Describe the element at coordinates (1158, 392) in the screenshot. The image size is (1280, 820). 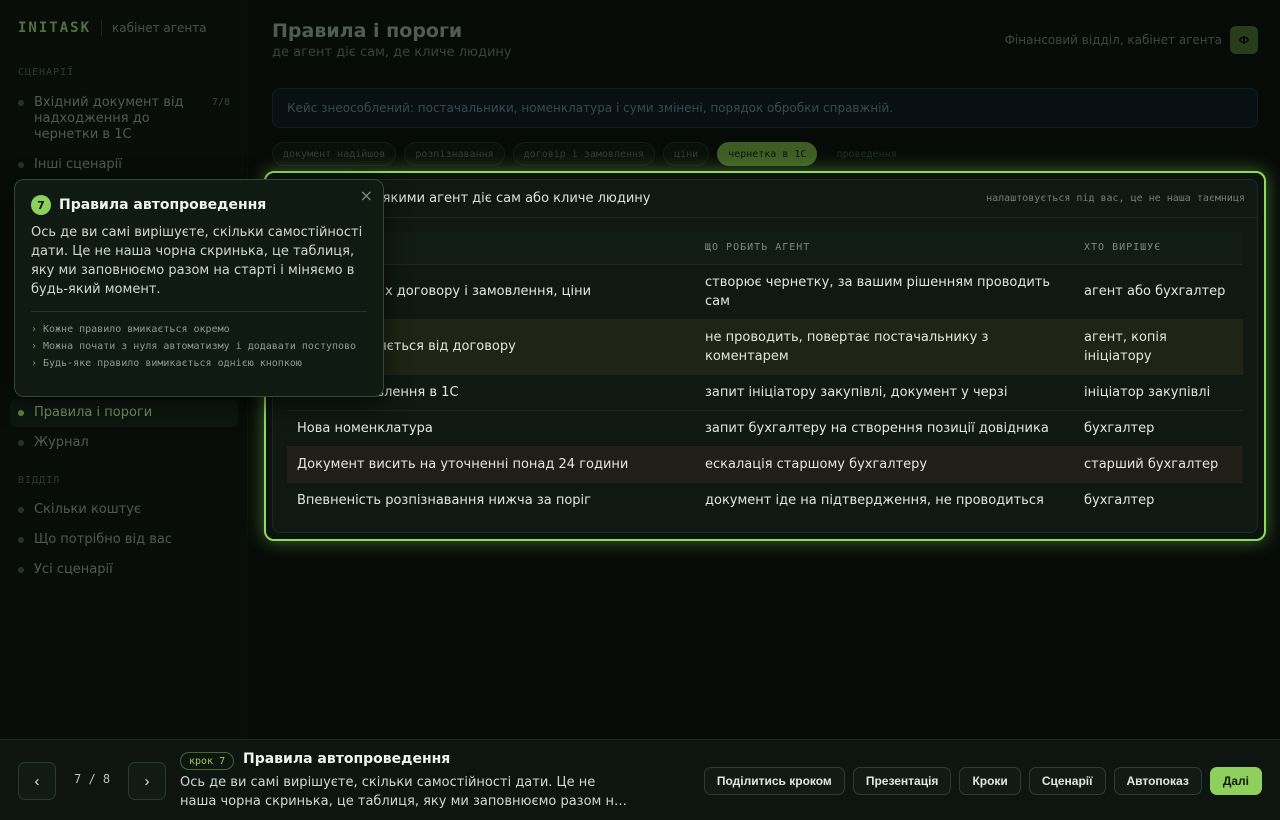
I see `rule-who: ініціатор закупівлі` at that location.